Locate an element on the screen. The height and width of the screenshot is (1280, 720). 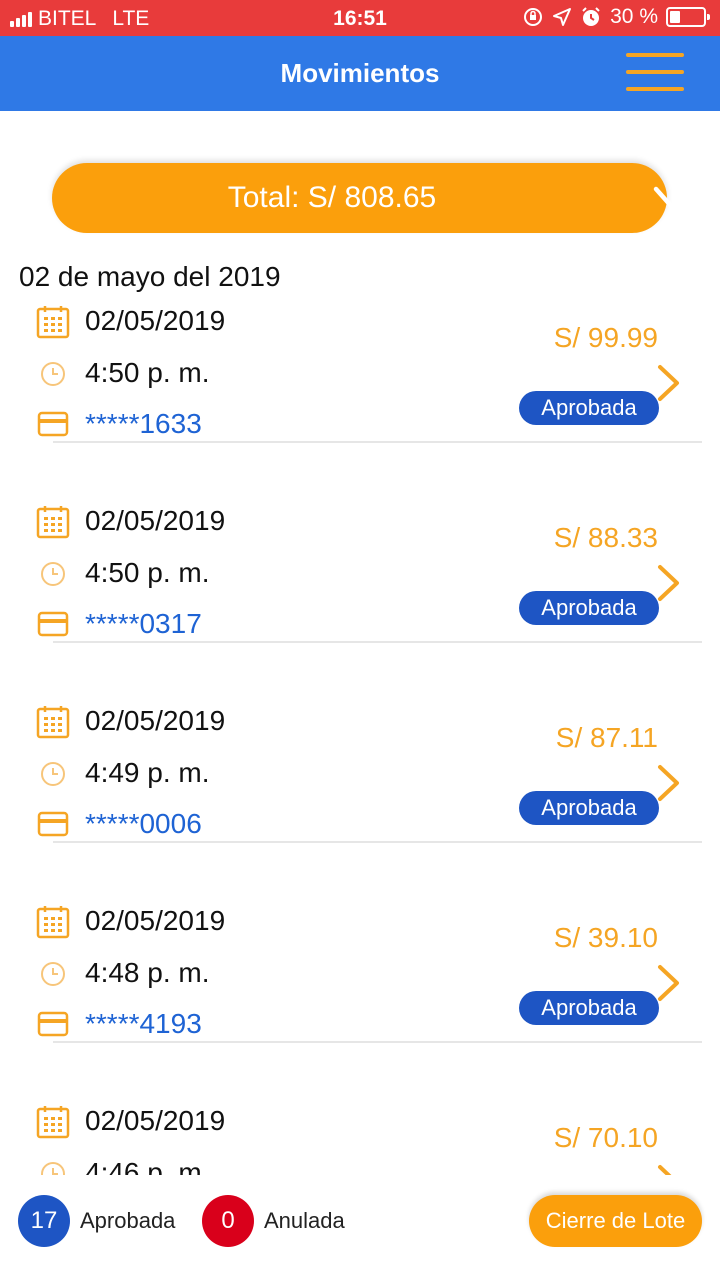
menu-icon is located at coordinates (656, 73).